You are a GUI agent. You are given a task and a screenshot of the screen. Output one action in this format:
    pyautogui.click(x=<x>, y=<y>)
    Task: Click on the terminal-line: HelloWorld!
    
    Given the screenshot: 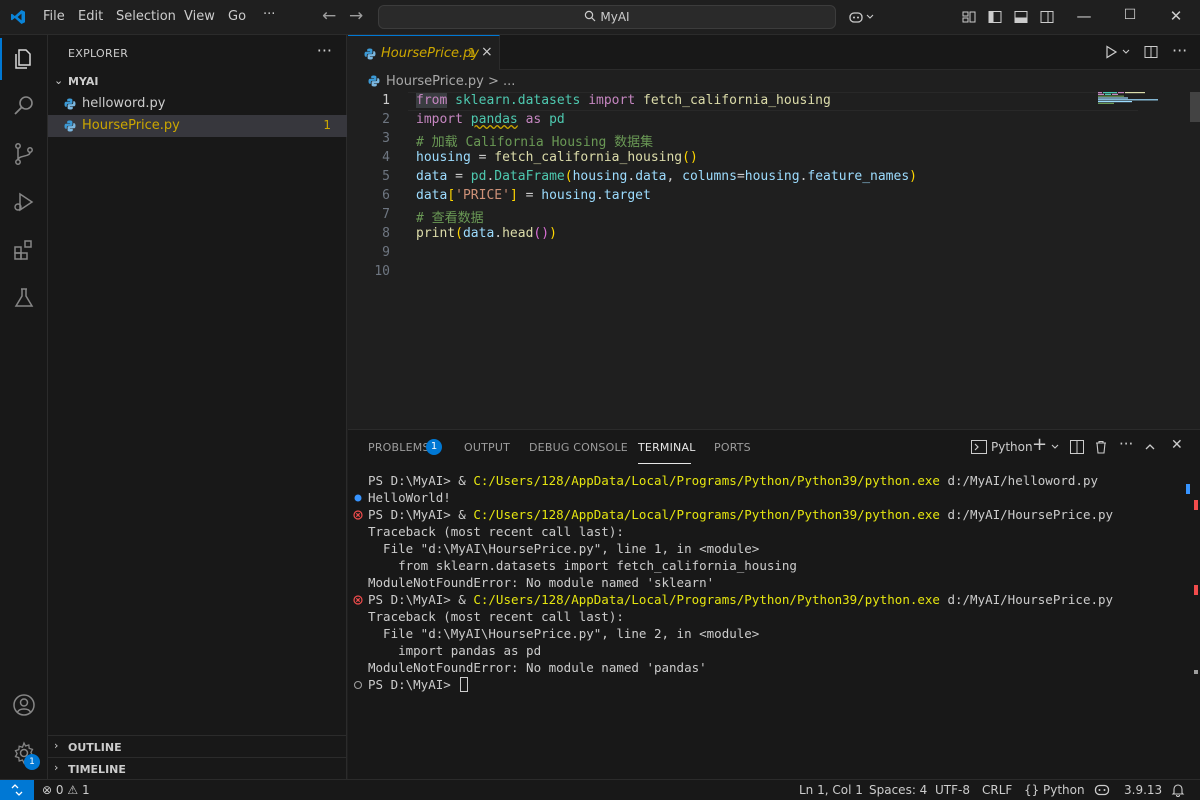 What is the action you would take?
    pyautogui.click(x=409, y=497)
    